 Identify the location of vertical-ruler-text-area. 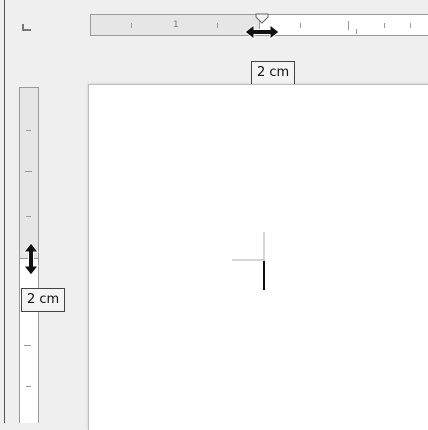
(29, 341).